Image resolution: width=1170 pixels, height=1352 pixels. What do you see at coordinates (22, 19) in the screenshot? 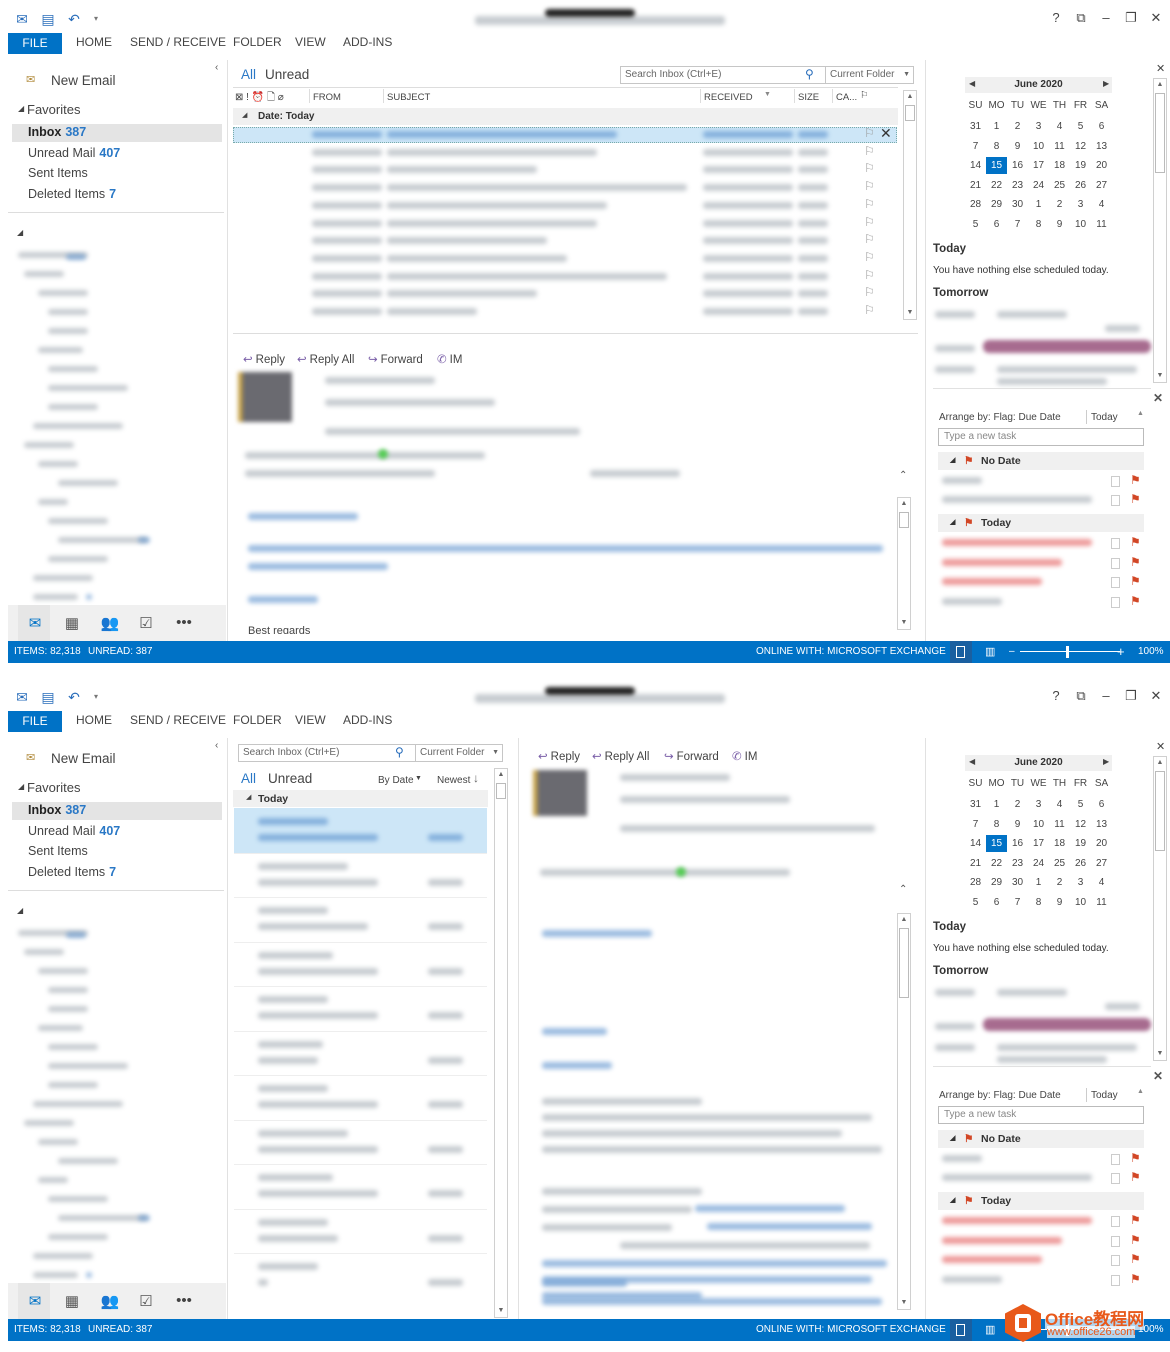
I see `outlook-icon: ✉` at bounding box center [22, 19].